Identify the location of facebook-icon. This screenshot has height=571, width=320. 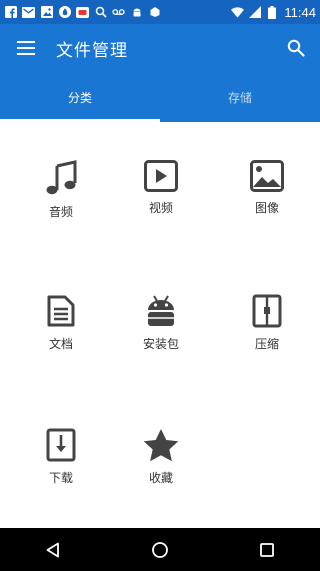
(10, 12).